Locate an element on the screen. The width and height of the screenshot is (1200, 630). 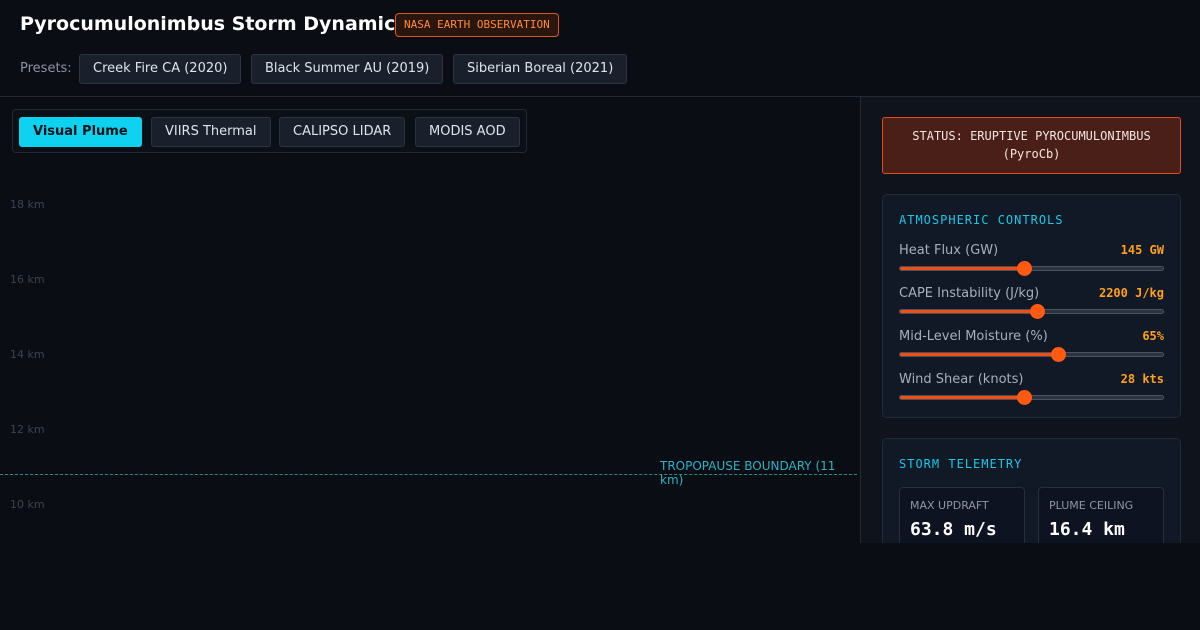
tele-value: 16.4 km is located at coordinates (1087, 529).